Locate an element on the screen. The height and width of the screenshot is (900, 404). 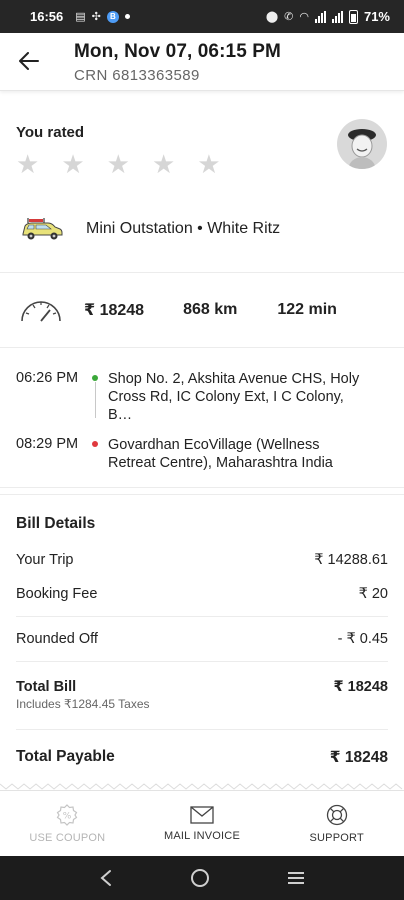
bill-row-booking-fee: Booking Fee ₹ 20 is located at coordinates (202, 594).